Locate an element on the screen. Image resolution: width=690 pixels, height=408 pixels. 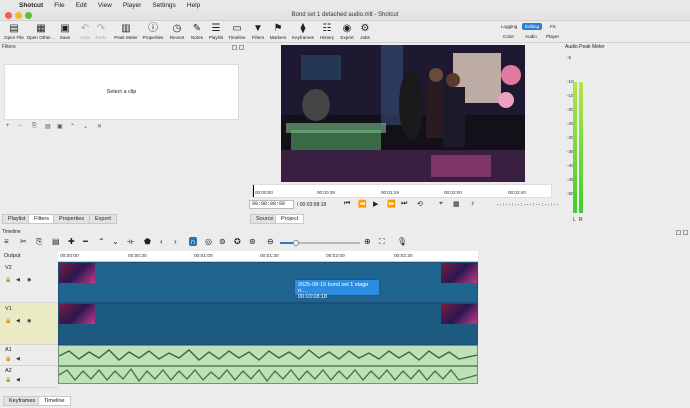
menu-app: Shotcut is located at coordinates (31, 5).